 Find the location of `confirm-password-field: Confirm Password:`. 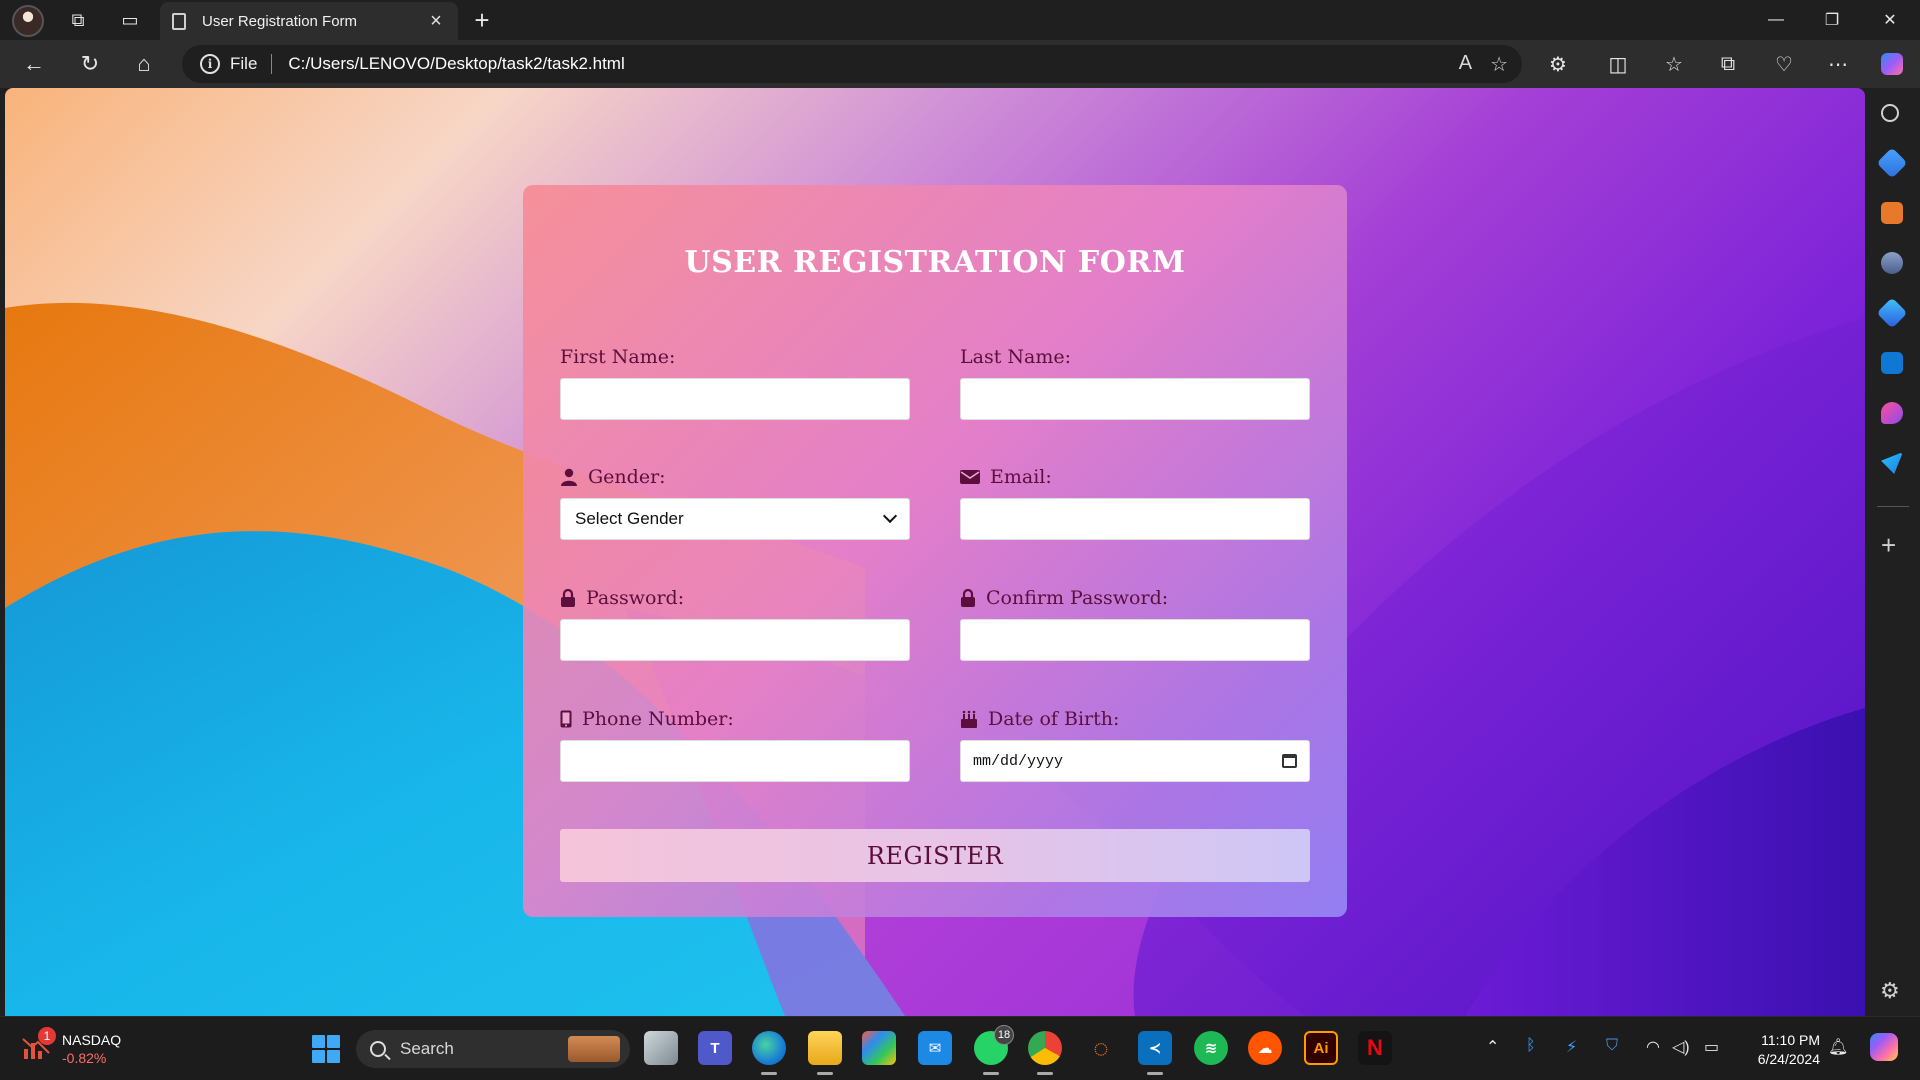

confirm-password-field: Confirm Password: is located at coordinates (1135, 623).